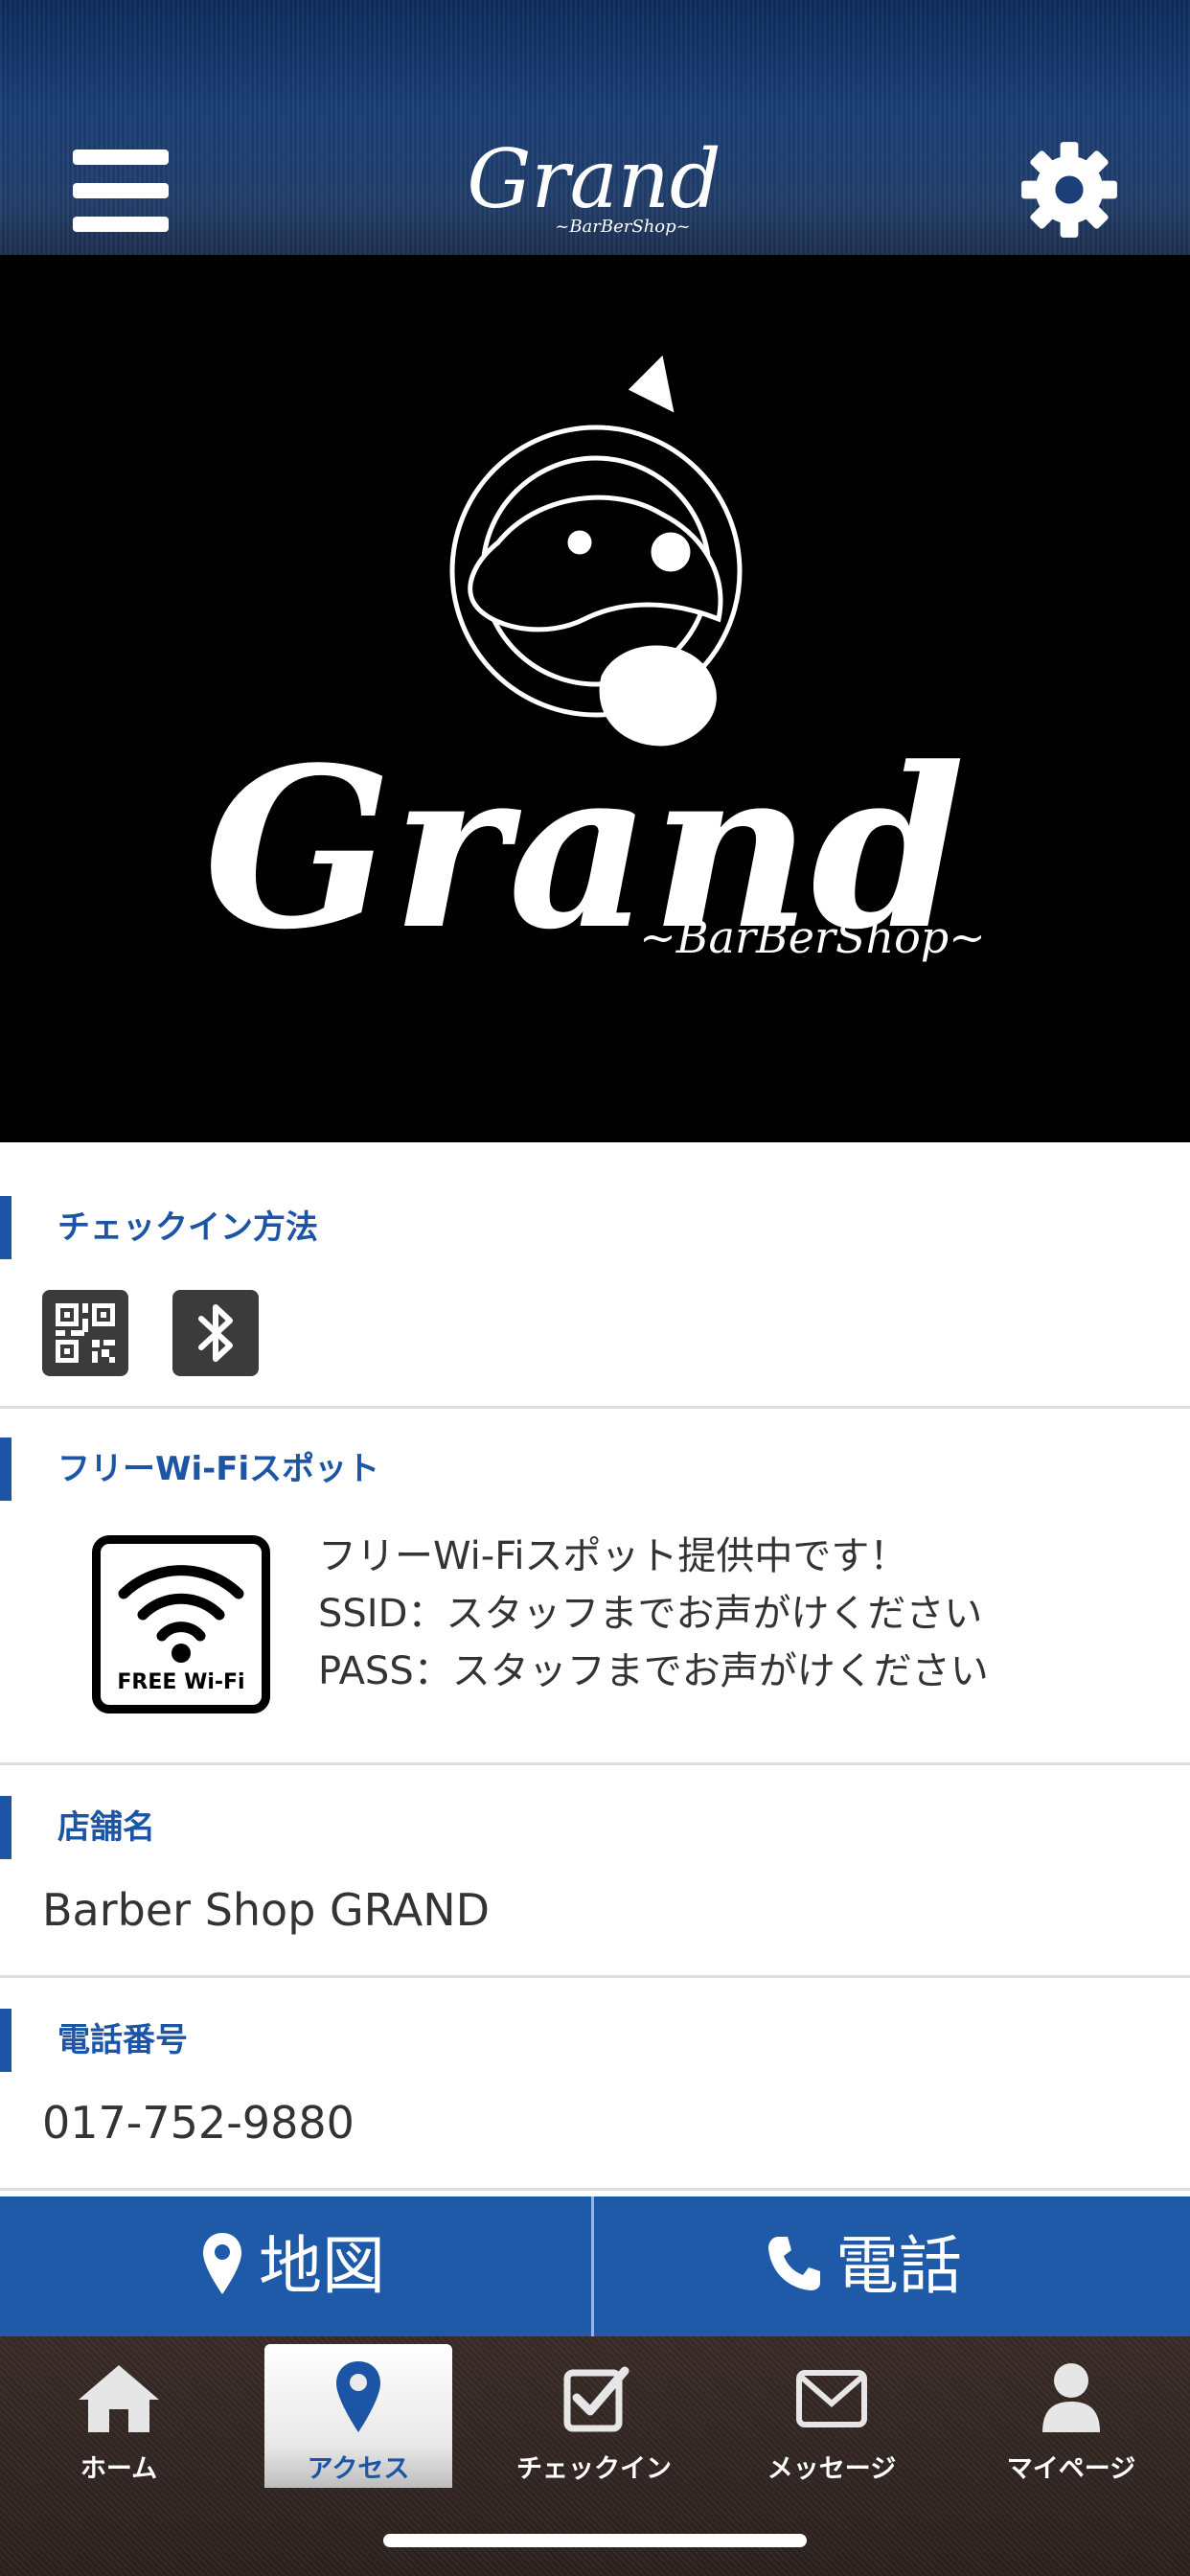  Describe the element at coordinates (594, 2469) in the screenshot. I see `tab-checkin-label: チェックイン` at that location.